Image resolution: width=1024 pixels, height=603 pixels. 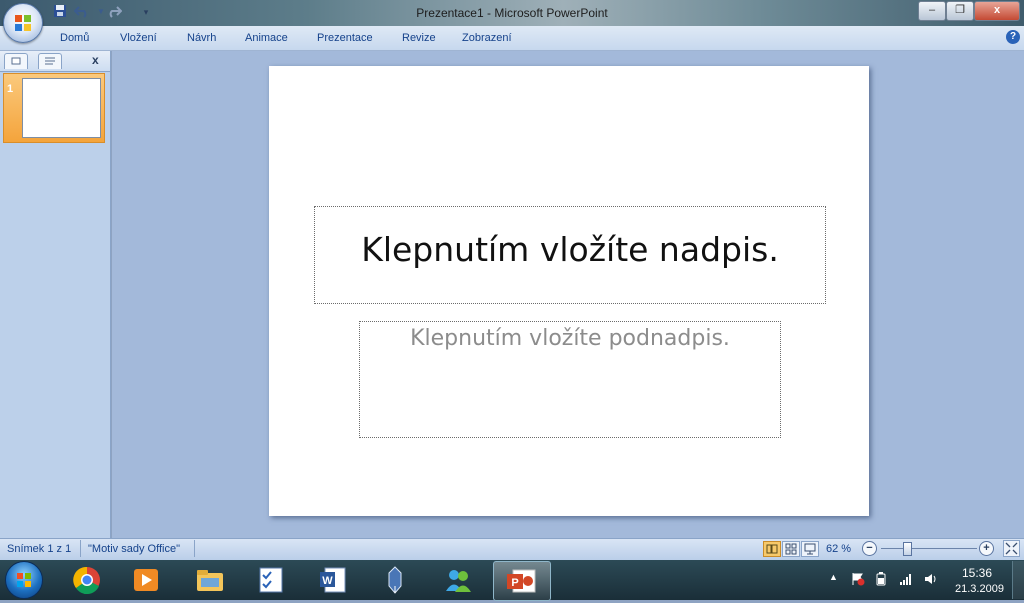 What do you see at coordinates (833, 577) in the screenshot?
I see `tray-expand-icon: ▲` at bounding box center [833, 577].